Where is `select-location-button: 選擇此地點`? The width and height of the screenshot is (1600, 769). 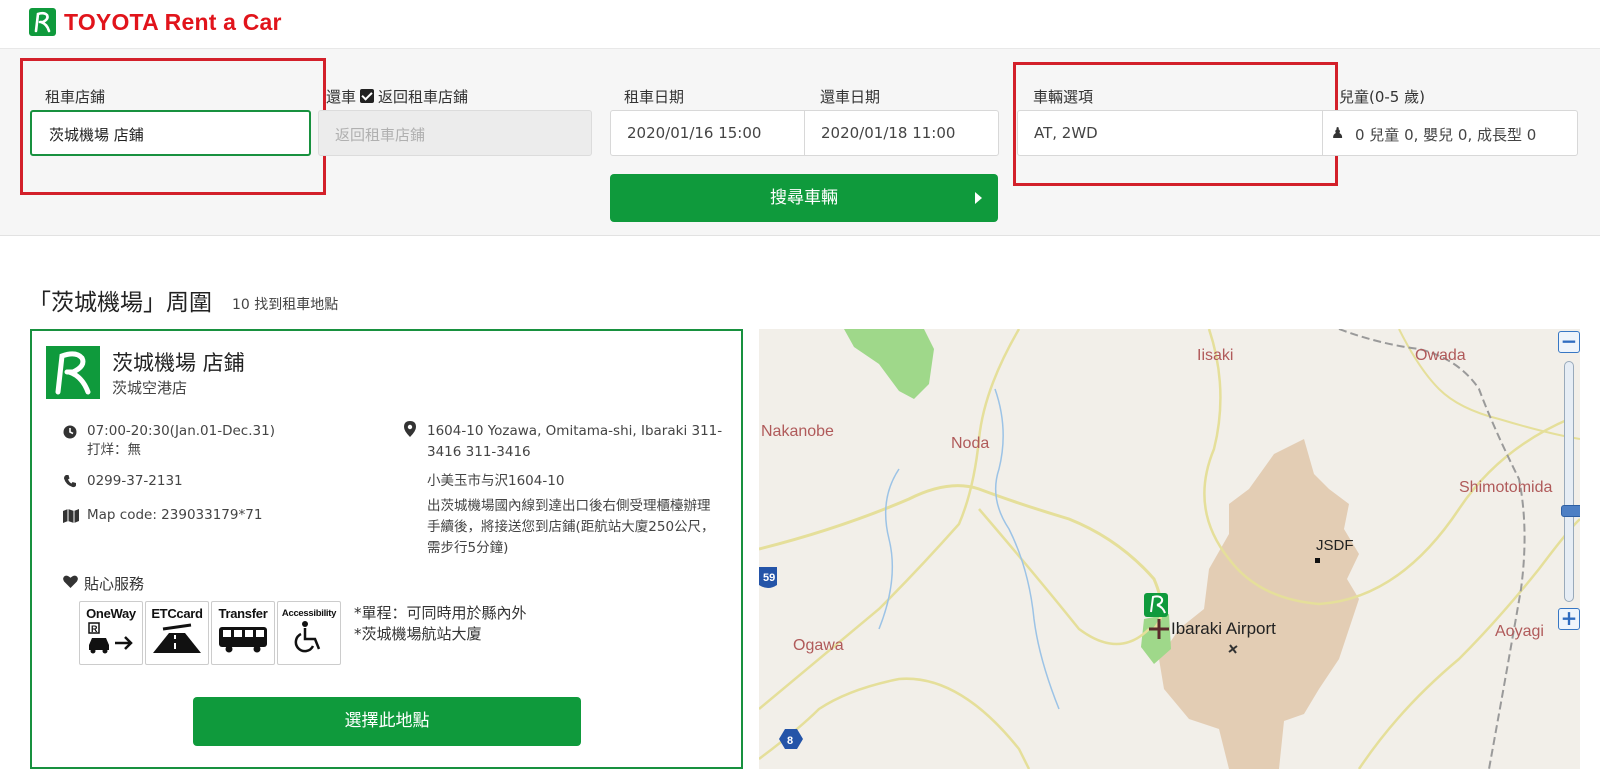
select-location-button: 選擇此地點 is located at coordinates (387, 721).